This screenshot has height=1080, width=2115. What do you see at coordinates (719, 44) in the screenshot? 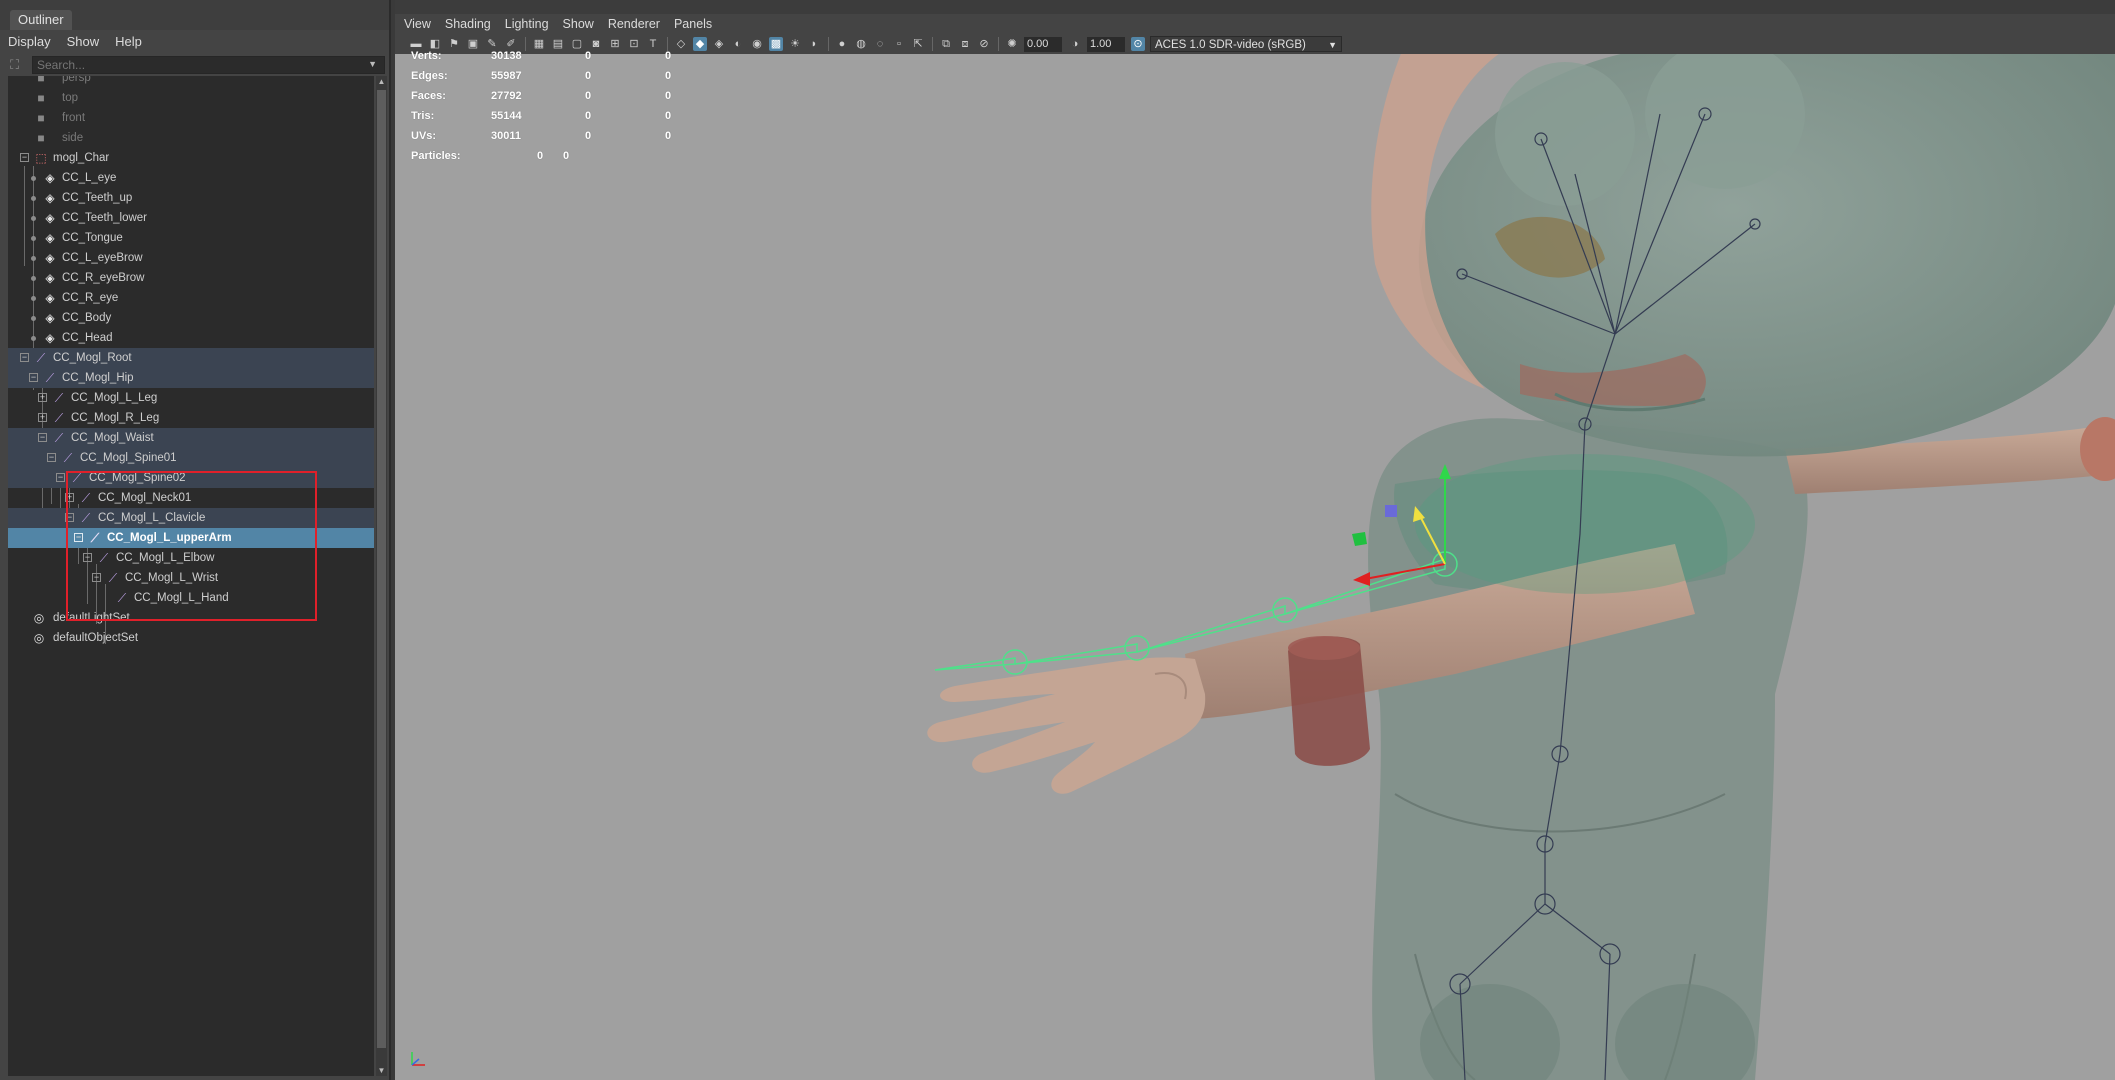
I see `wireframe-on-shaded-icon: ◈` at bounding box center [719, 44].